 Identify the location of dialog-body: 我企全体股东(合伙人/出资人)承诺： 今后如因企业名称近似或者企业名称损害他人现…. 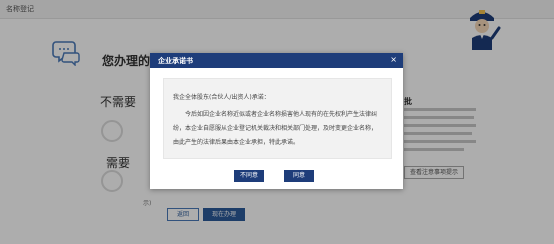
(277, 118).